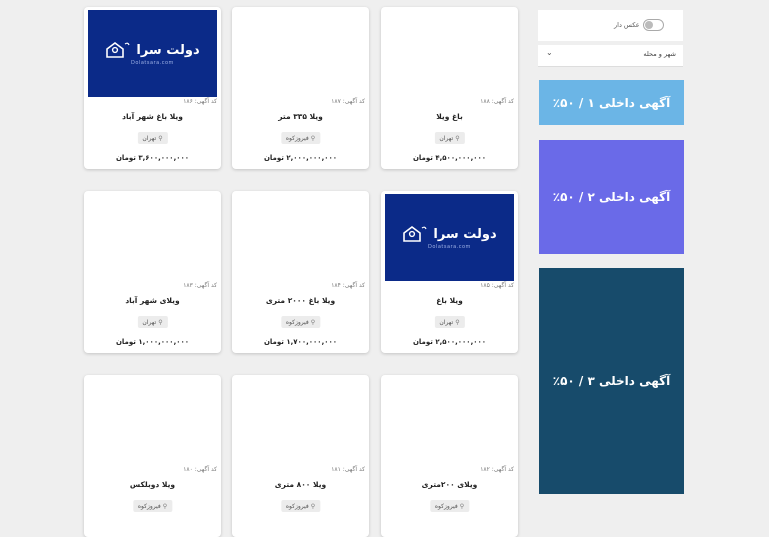 The width and height of the screenshot is (769, 537). Describe the element at coordinates (348, 285) in the screenshot. I see `listing-code: کد آگهی: ۱۸۴` at that location.